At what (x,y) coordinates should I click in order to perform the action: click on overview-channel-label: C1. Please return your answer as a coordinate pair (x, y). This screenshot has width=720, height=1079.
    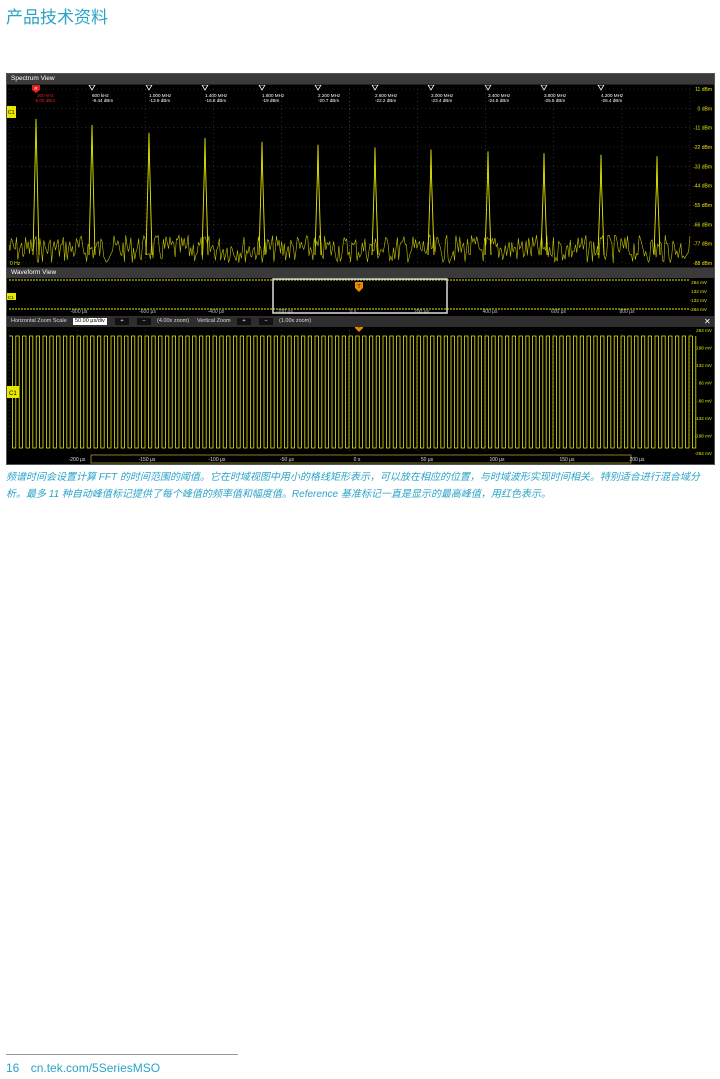
    Looking at the image, I should click on (11, 297).